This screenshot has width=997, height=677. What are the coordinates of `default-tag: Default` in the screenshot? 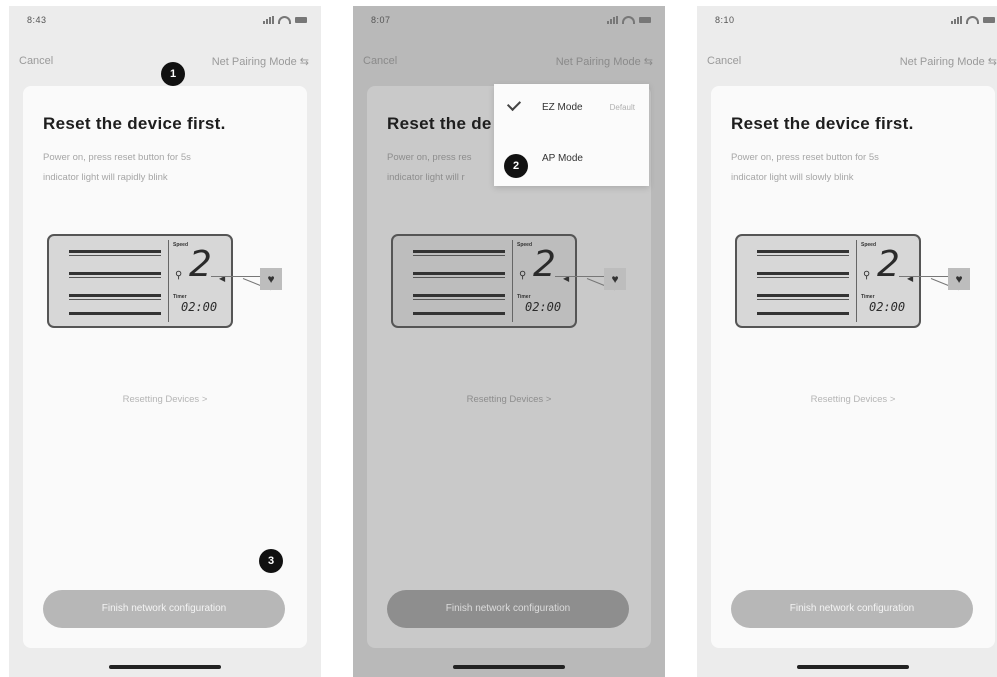 It's located at (622, 107).